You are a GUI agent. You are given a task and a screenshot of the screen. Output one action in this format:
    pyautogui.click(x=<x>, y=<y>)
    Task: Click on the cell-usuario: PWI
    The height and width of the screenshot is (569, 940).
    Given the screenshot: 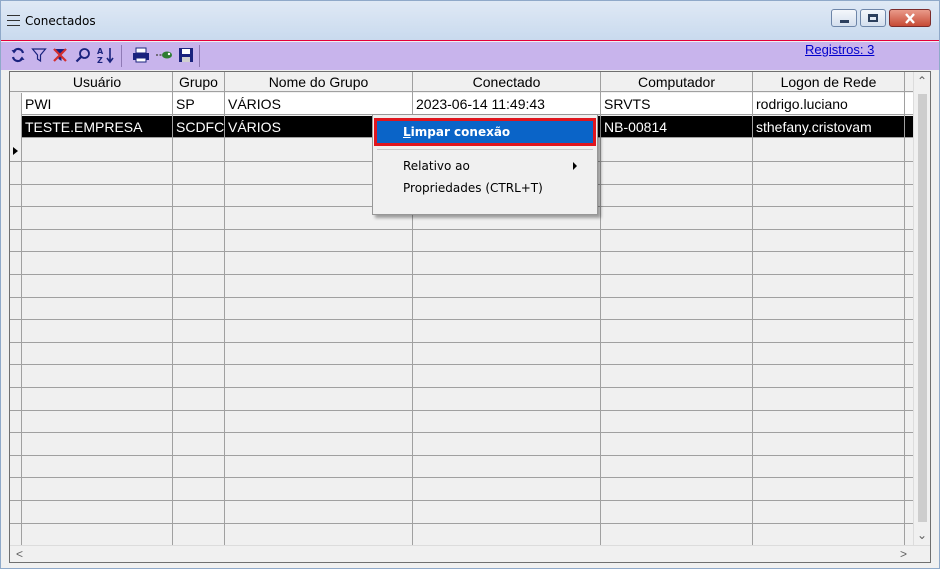 What is the action you would take?
    pyautogui.click(x=38, y=104)
    